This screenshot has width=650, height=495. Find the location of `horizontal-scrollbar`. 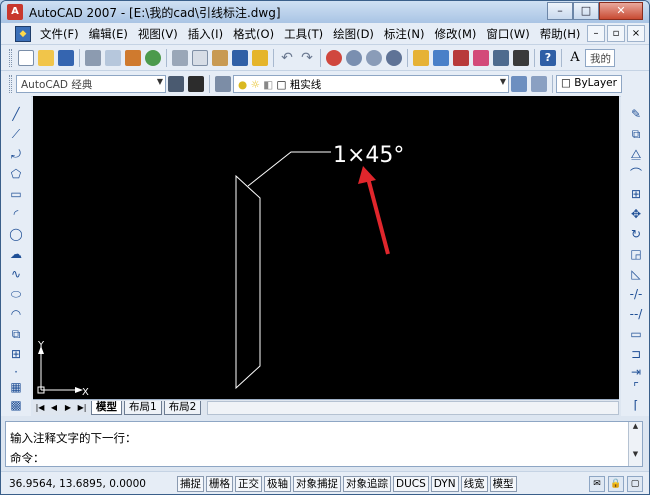

horizontal-scrollbar is located at coordinates (413, 407).